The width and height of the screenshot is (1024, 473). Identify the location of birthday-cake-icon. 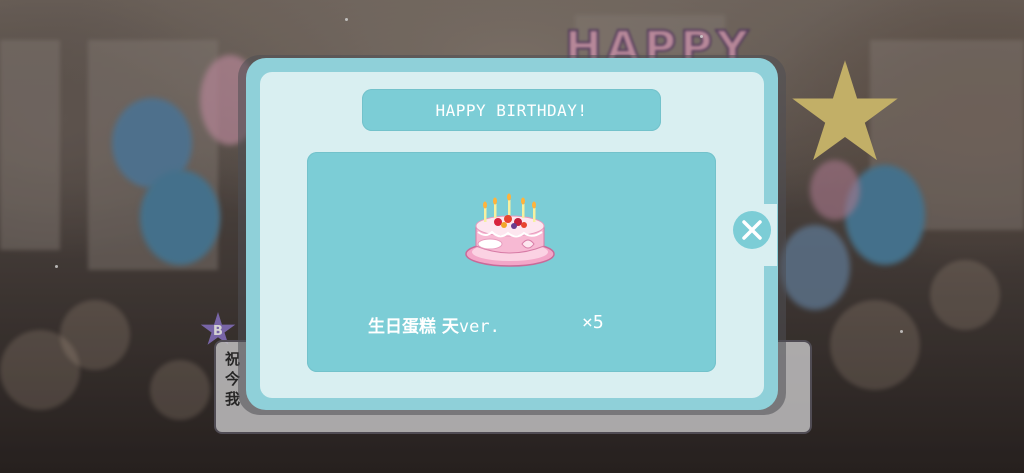
(510, 230).